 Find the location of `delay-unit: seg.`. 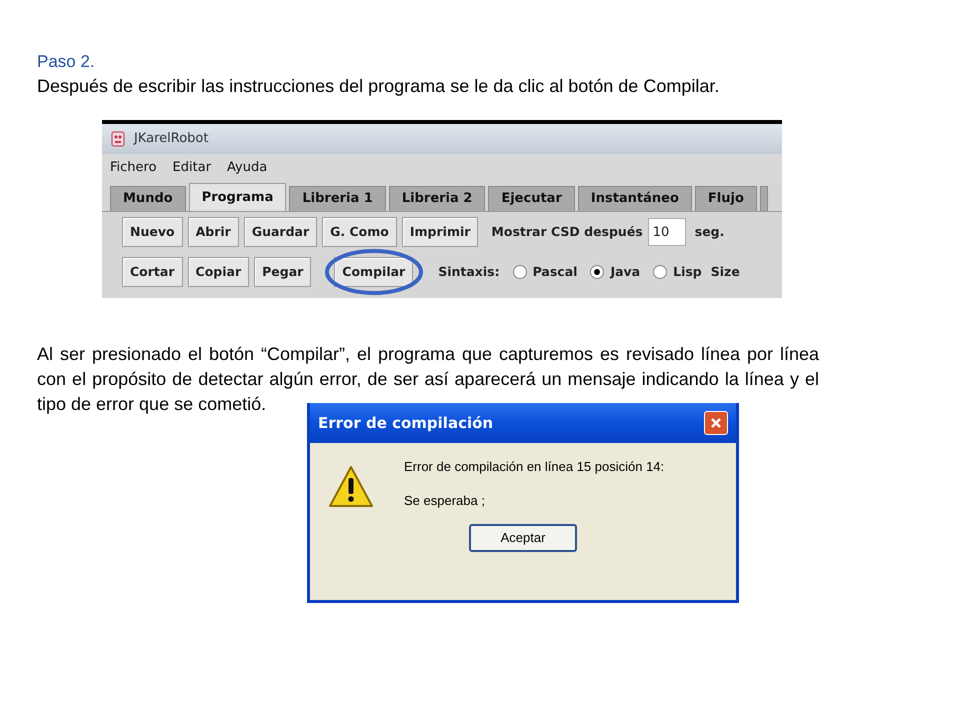

delay-unit: seg. is located at coordinates (709, 231).